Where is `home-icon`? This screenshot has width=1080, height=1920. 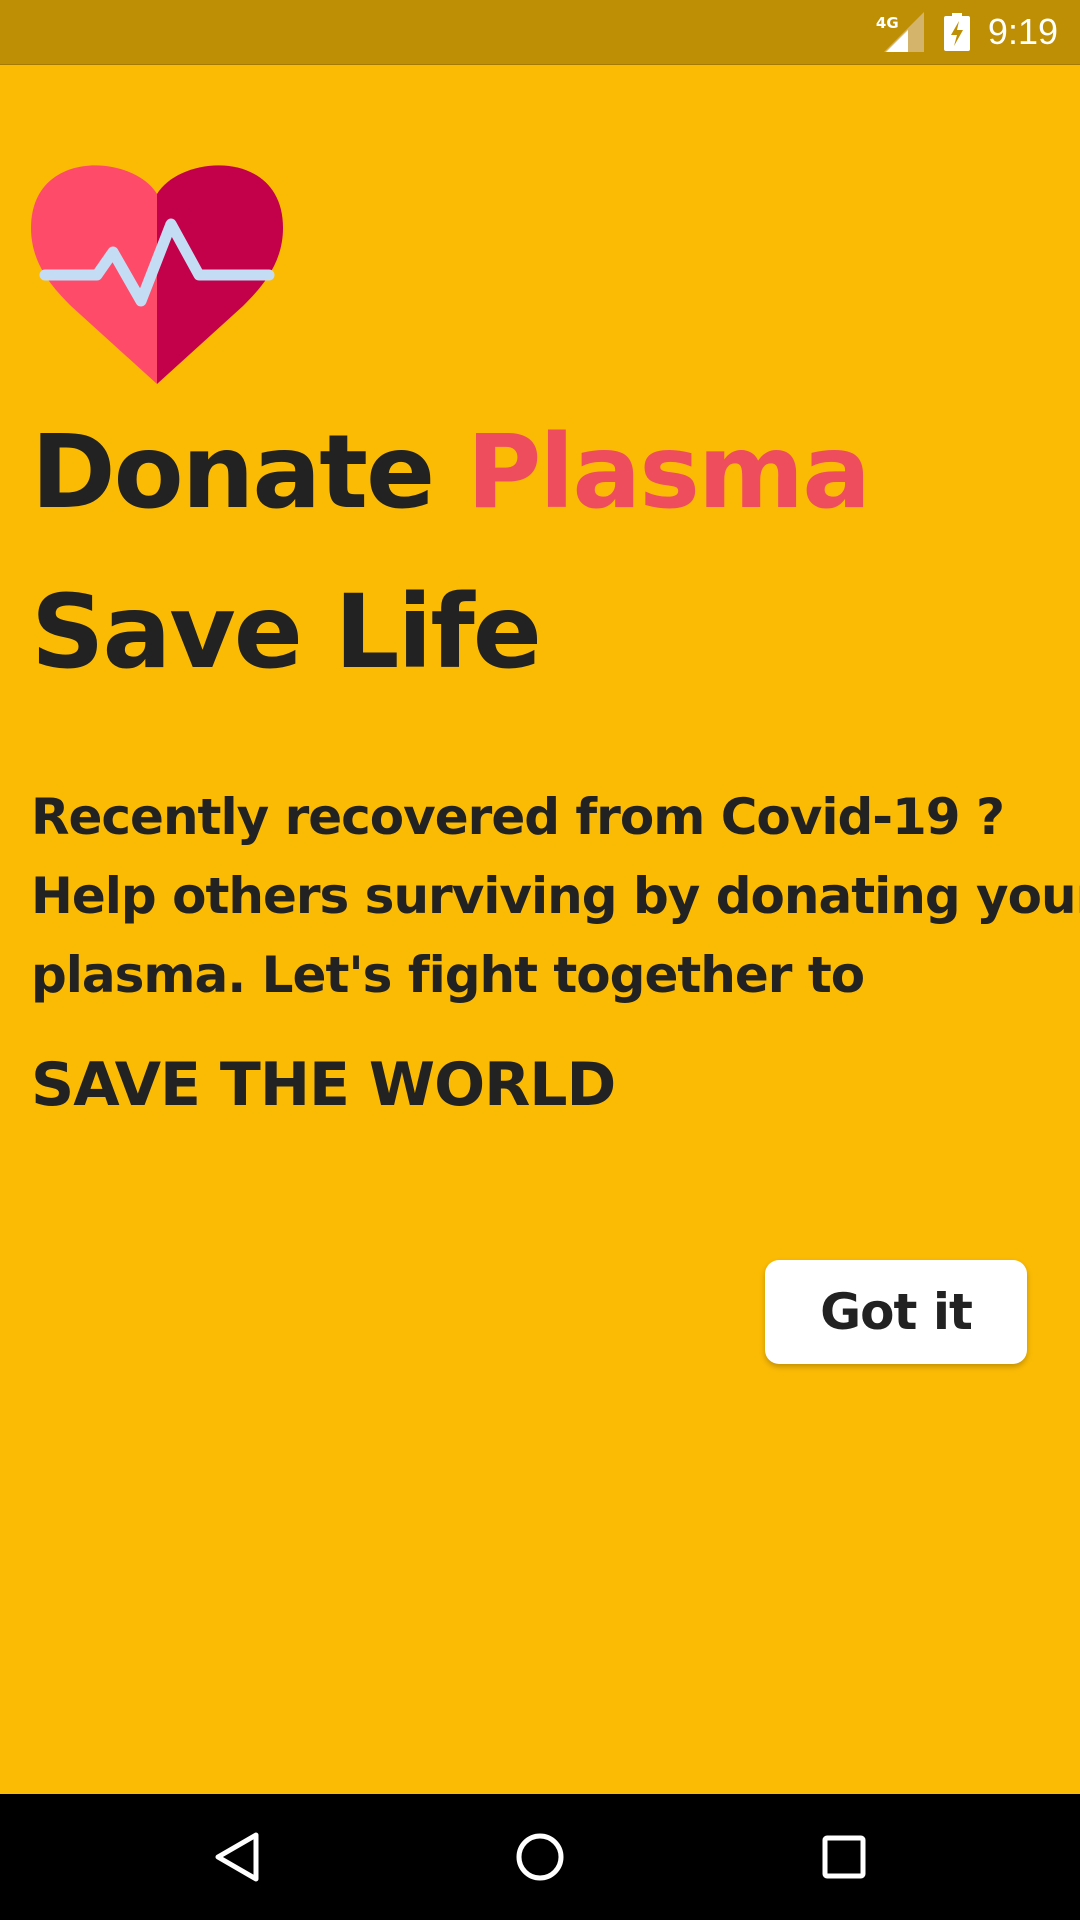 home-icon is located at coordinates (540, 1857).